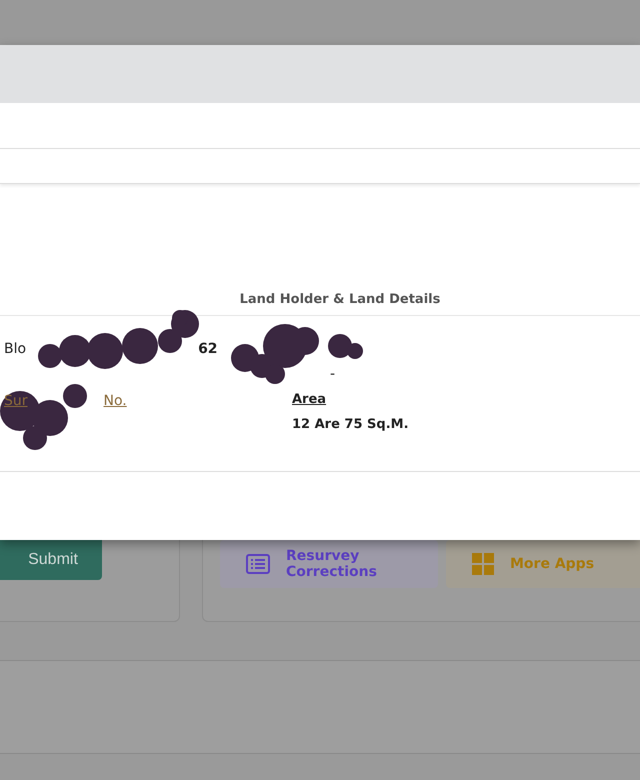  Describe the element at coordinates (51, 560) in the screenshot. I see `submit-button: Submit` at that location.